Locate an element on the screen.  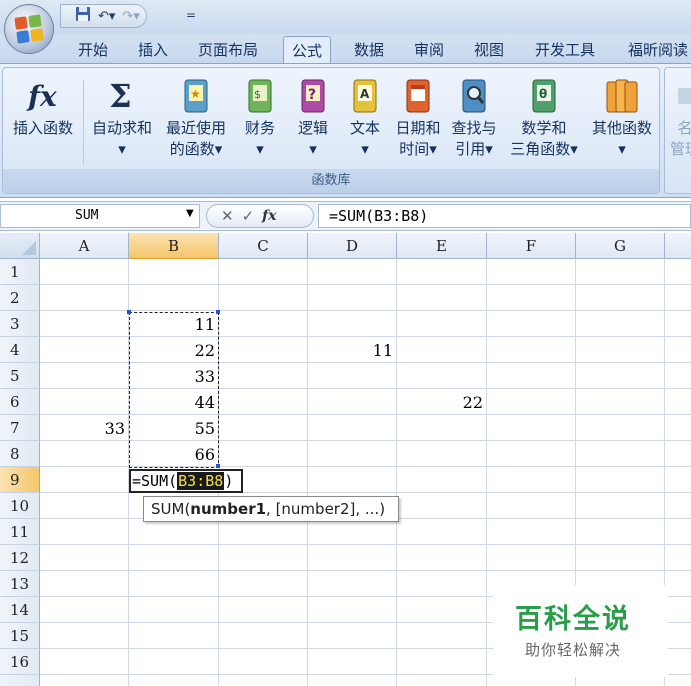
name-box-dropdown-icon: ▼ is located at coordinates (190, 213).